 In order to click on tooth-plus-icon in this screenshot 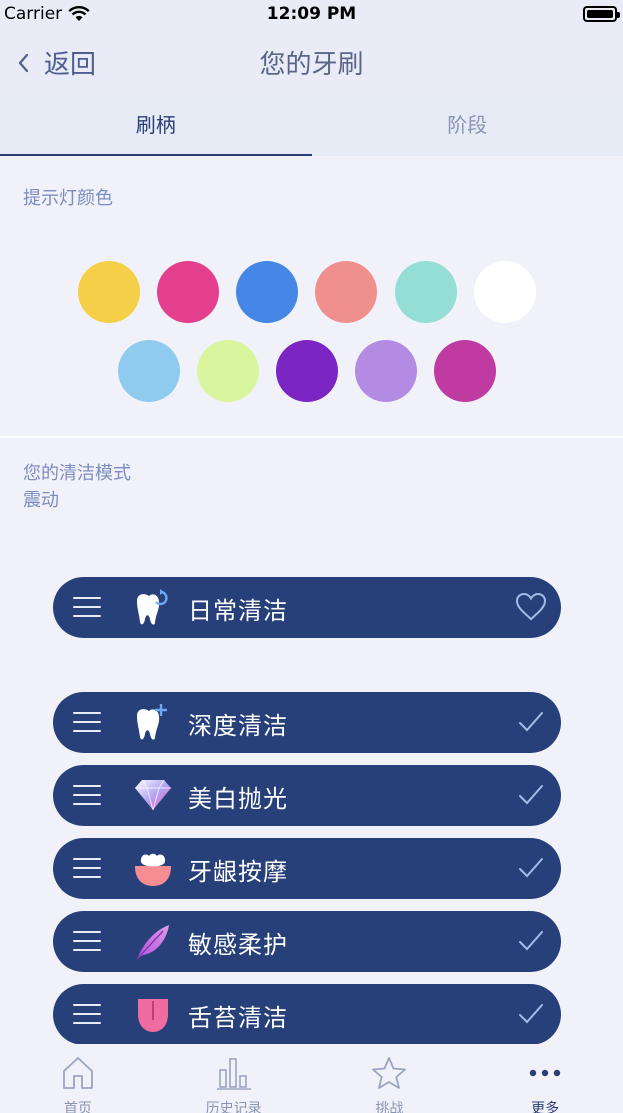, I will do `click(152, 722)`.